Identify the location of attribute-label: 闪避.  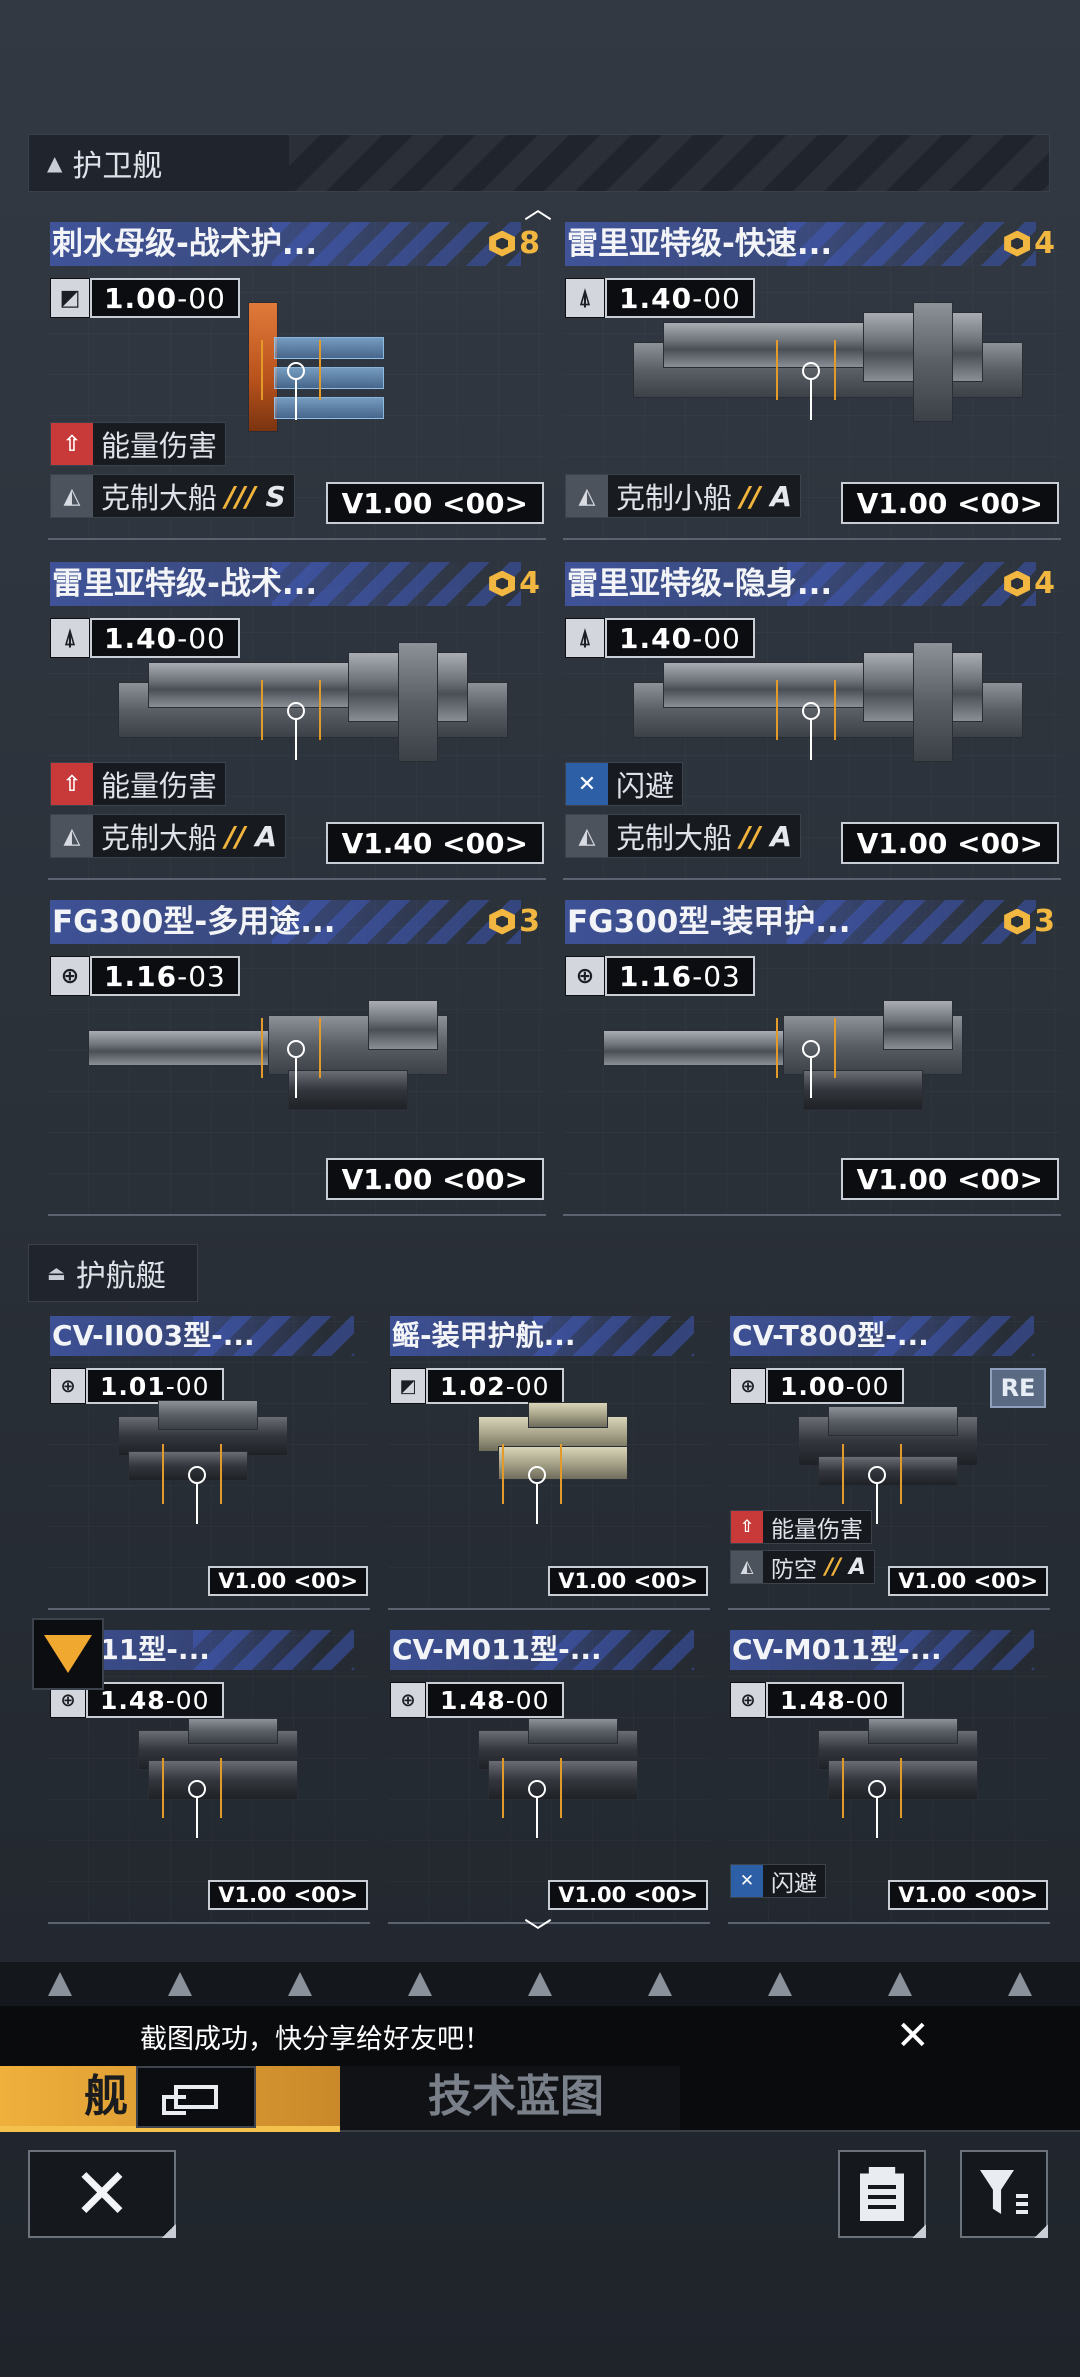
(645, 786).